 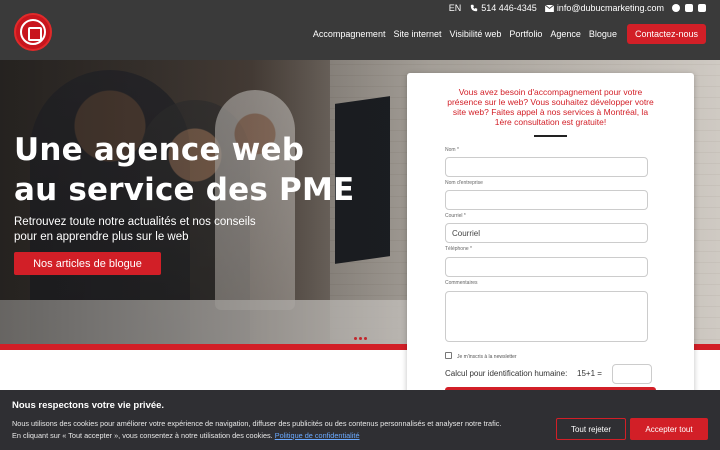 I want to click on logo-mark, so click(x=33, y=32).